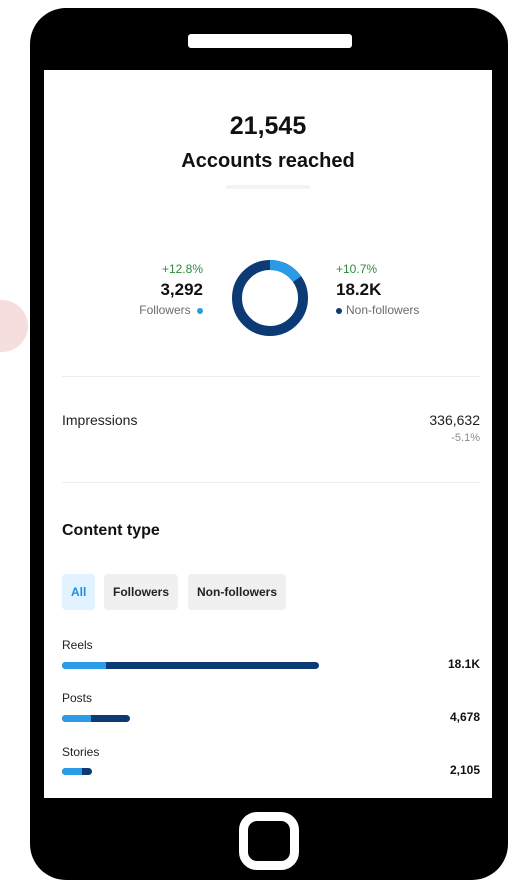  What do you see at coordinates (237, 592) in the screenshot?
I see `tab-non-followers: Non-followers` at bounding box center [237, 592].